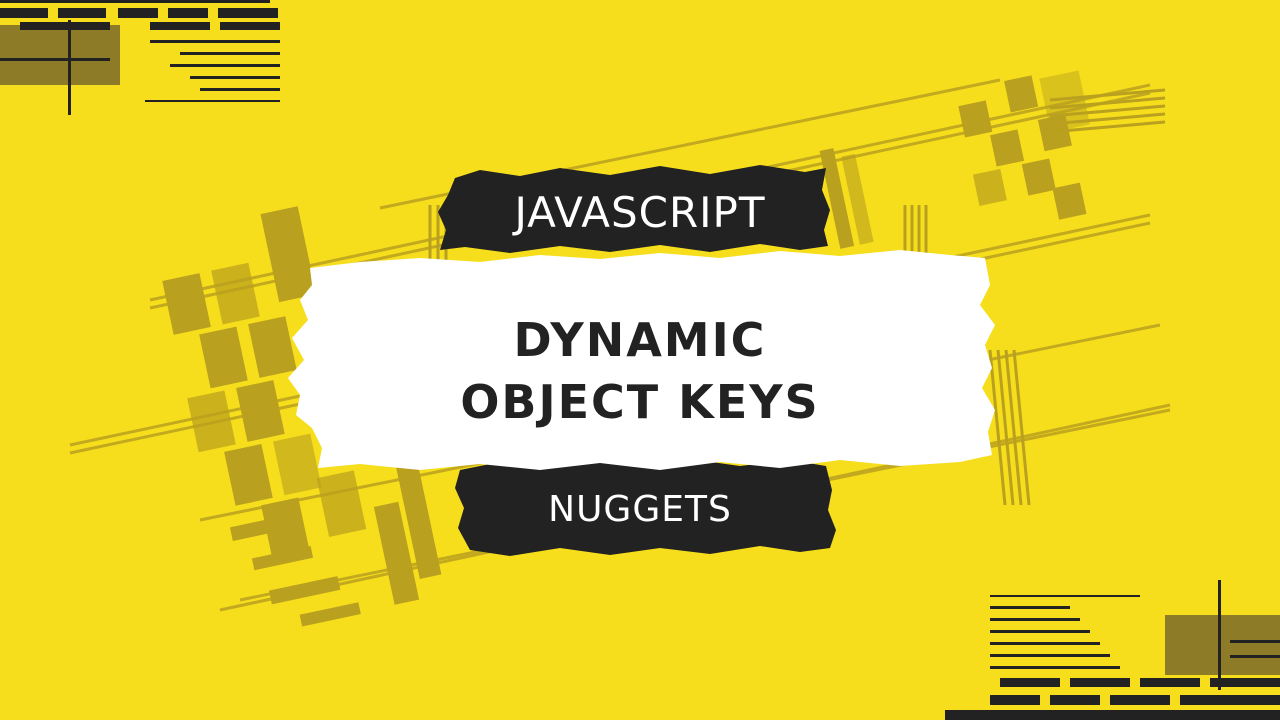 This screenshot has width=1280, height=720. What do you see at coordinates (640, 371) in the screenshot?
I see `page-title: DYNAMIC OBJECT KEYS` at bounding box center [640, 371].